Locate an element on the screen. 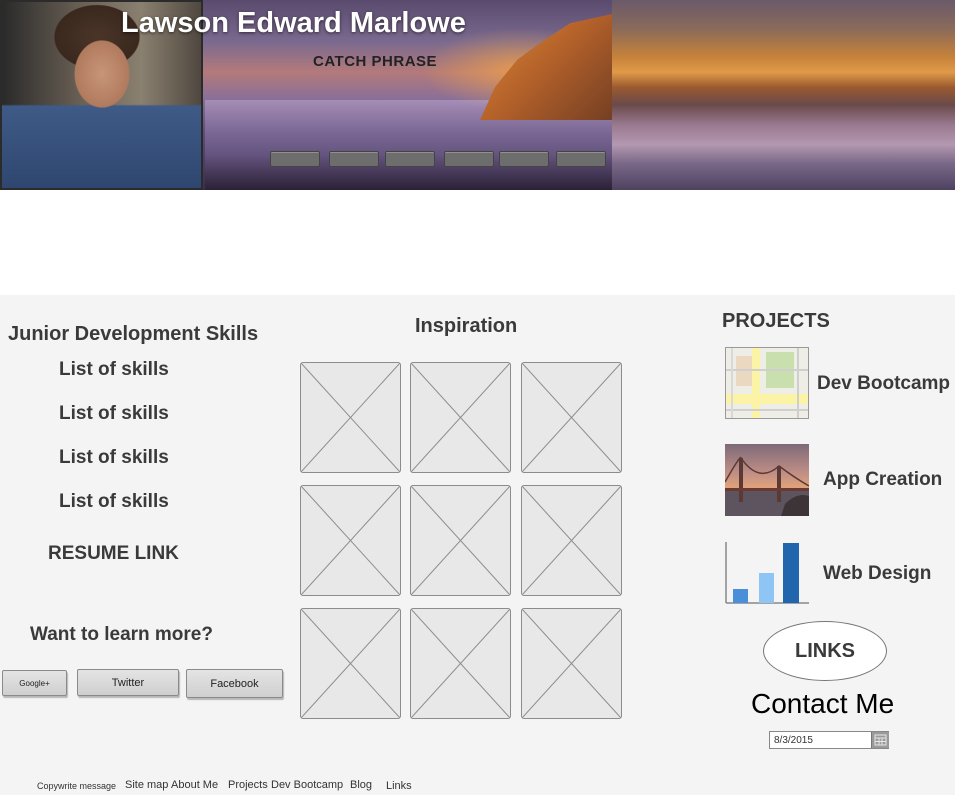 The image size is (955, 795). facebook-button: Facebook is located at coordinates (234, 683).